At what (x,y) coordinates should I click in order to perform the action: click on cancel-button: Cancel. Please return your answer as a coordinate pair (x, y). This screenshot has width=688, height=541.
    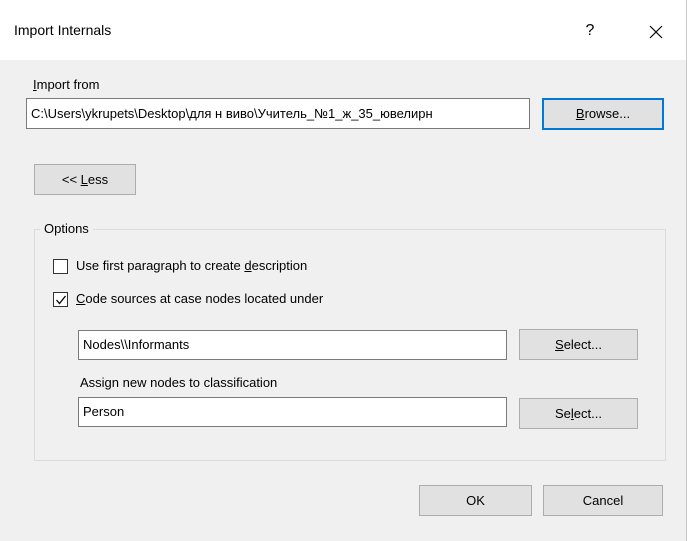
    Looking at the image, I should click on (603, 500).